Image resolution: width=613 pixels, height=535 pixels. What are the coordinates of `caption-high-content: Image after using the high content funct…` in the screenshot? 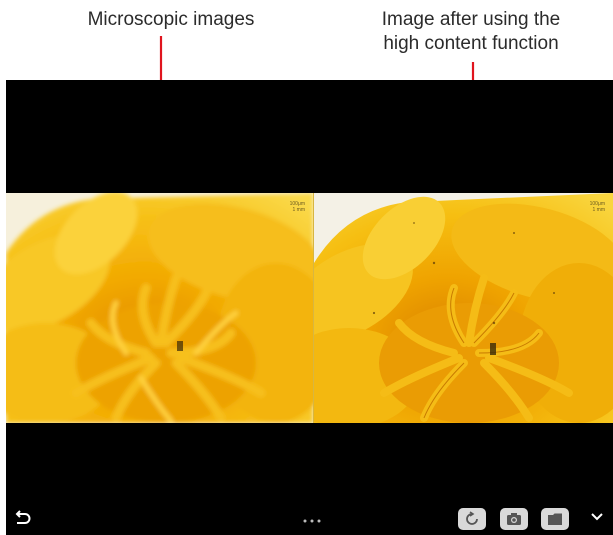 It's located at (471, 32).